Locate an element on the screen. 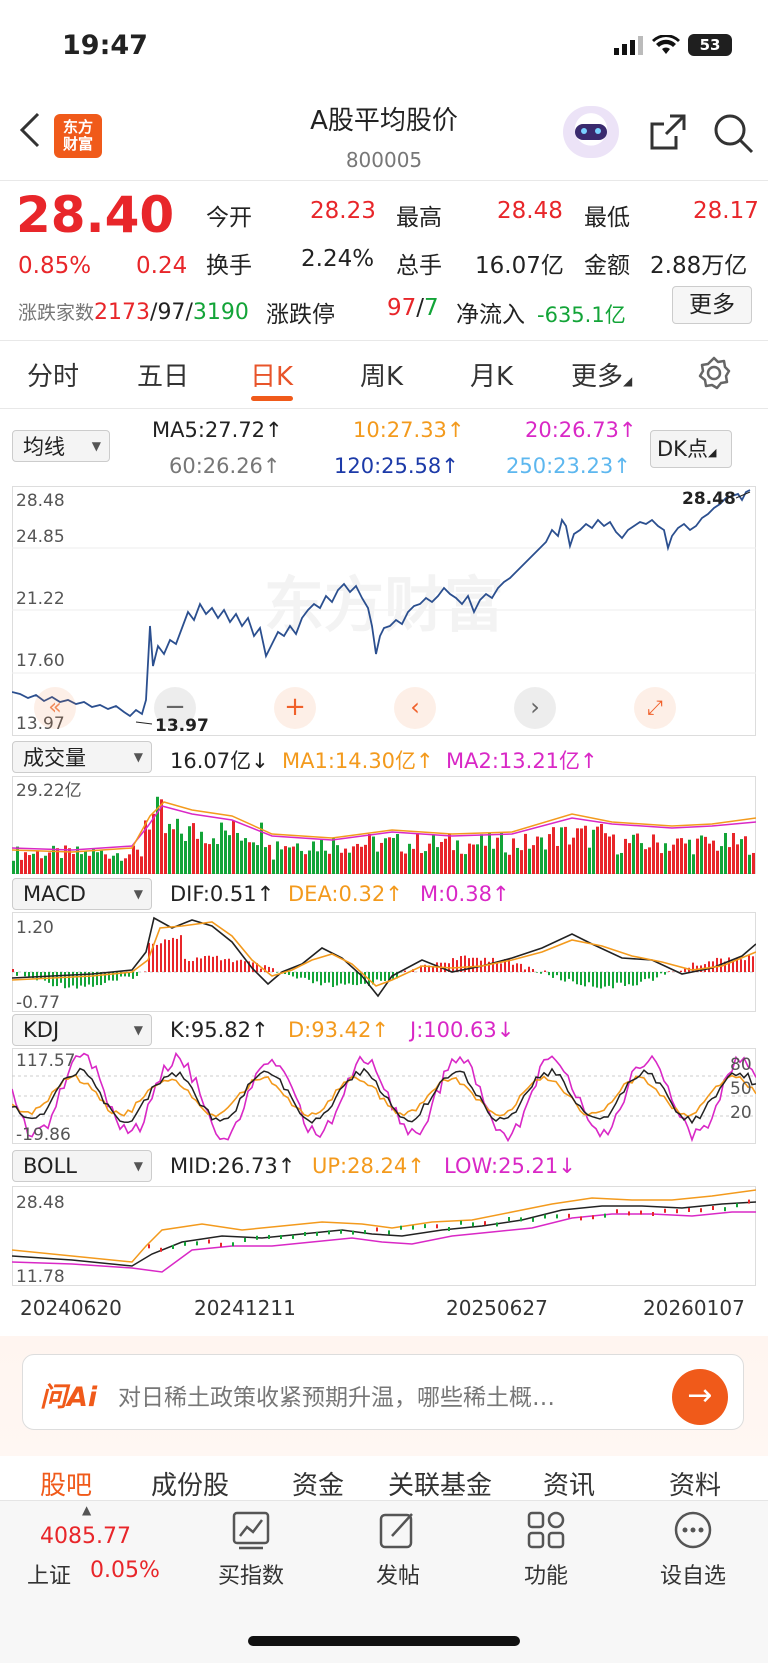 The width and height of the screenshot is (768, 1663). tab-five-day: 五日 is located at coordinates (163, 374).